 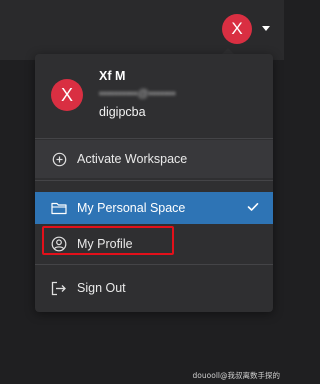 What do you see at coordinates (131, 208) in the screenshot?
I see `personal-space-label: My Personal Space` at bounding box center [131, 208].